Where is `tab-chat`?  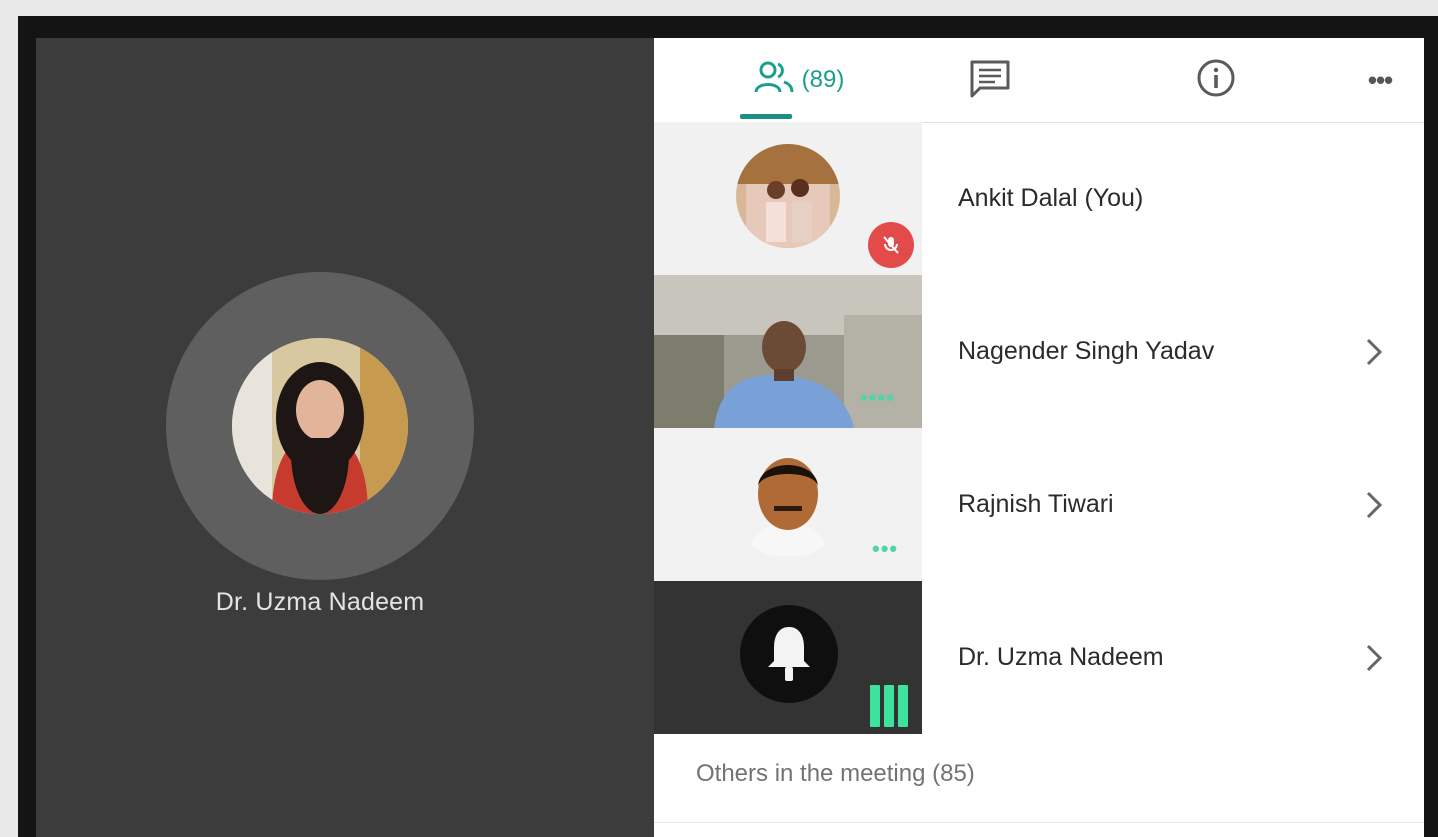
tab-chat is located at coordinates (990, 80).